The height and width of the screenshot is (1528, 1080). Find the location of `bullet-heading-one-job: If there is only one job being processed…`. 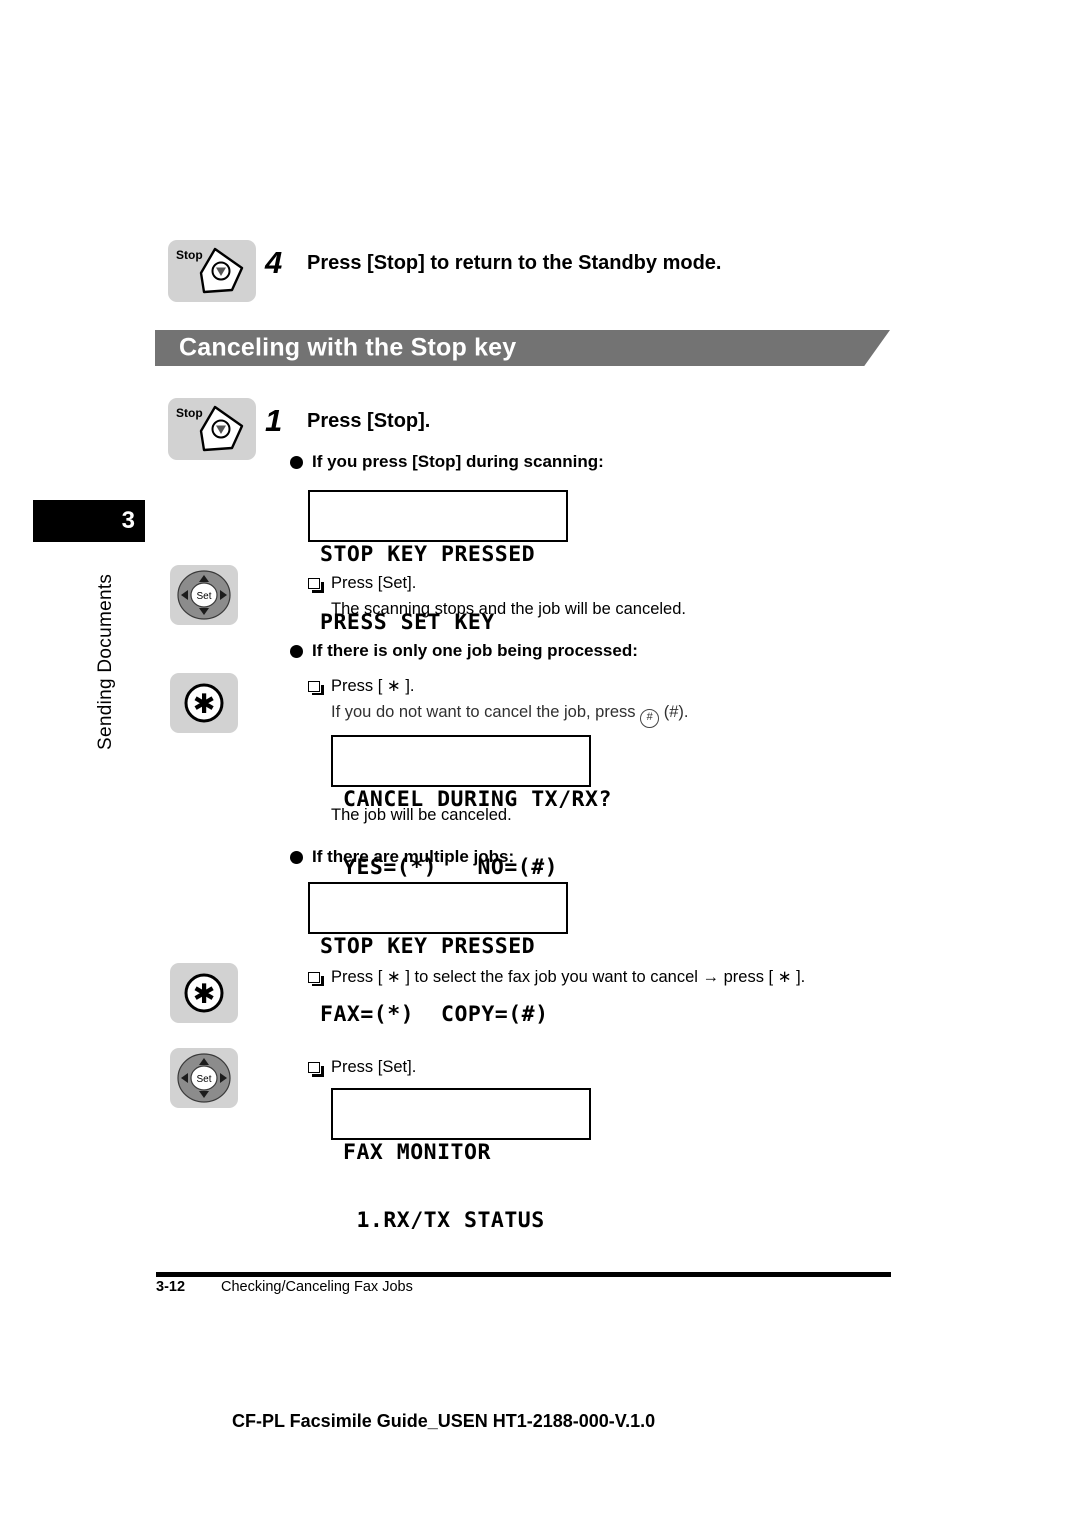

bullet-heading-one-job: If there is only one job being processed… is located at coordinates (464, 651).